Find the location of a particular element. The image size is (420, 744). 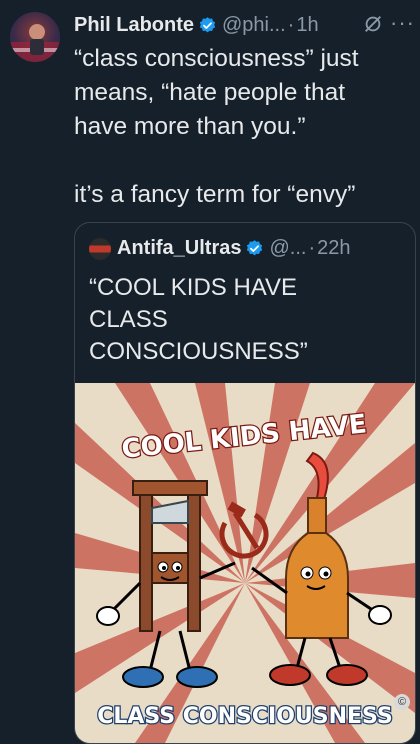

quoted-tweet-time: 22h is located at coordinates (334, 248).